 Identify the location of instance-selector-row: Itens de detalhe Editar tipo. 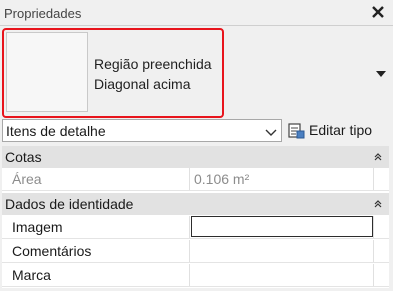
(196, 131).